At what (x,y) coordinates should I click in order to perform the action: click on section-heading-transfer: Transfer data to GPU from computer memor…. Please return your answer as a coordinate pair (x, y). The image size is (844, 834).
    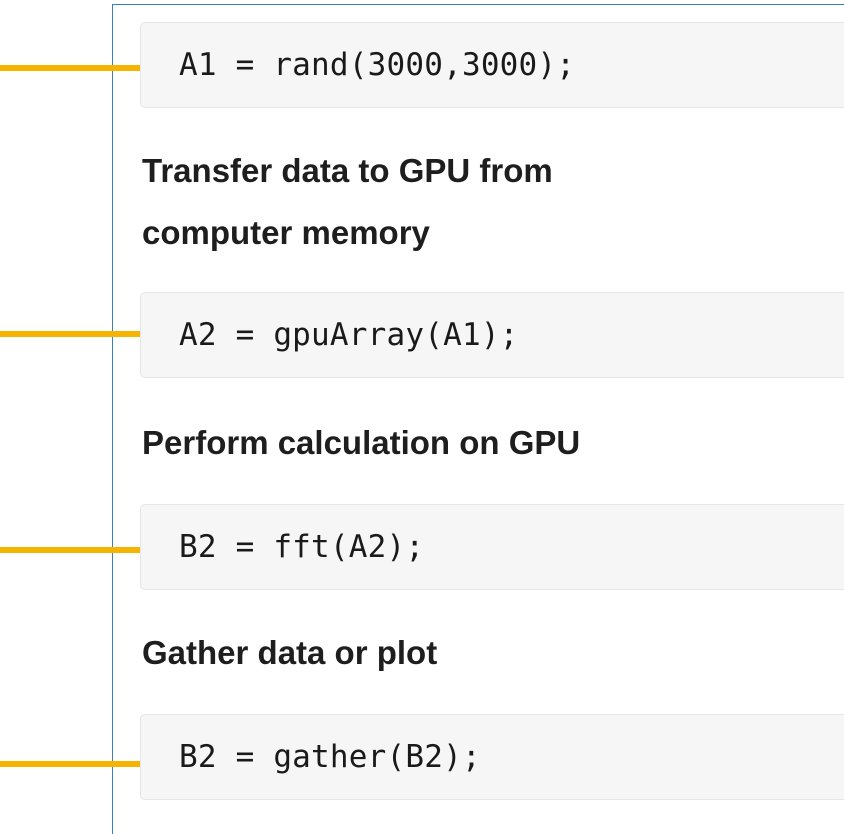
    Looking at the image, I should click on (347, 202).